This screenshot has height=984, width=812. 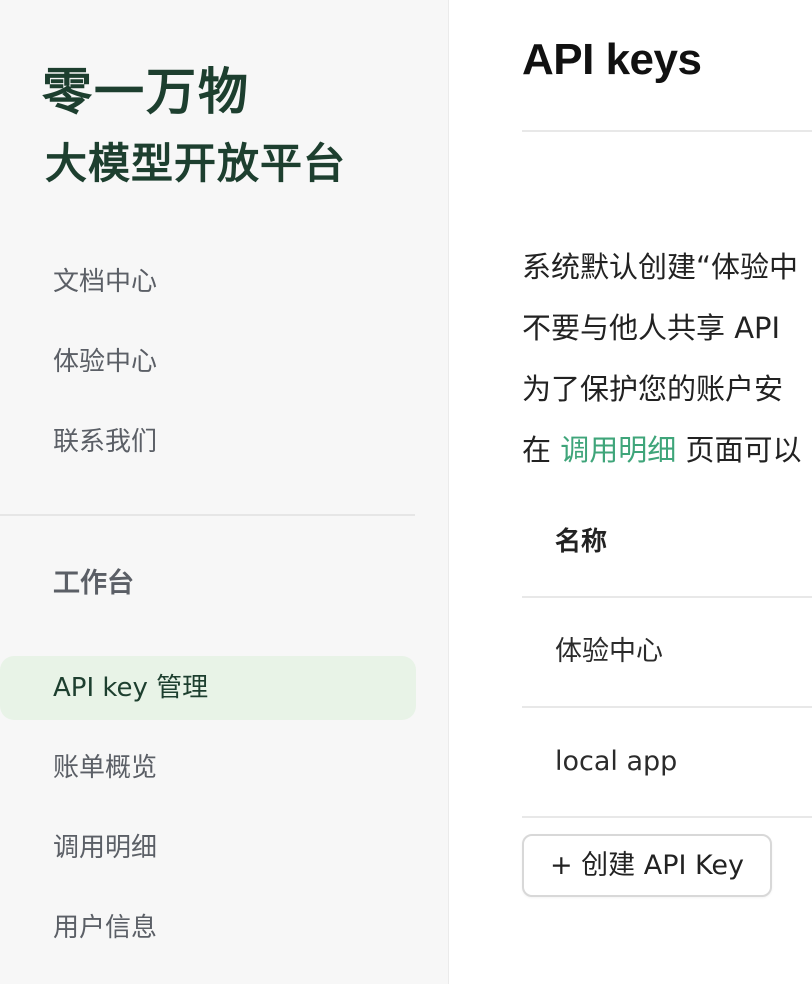 What do you see at coordinates (541, 450) in the screenshot?
I see `info-paragraph-4-prefix: 在` at bounding box center [541, 450].